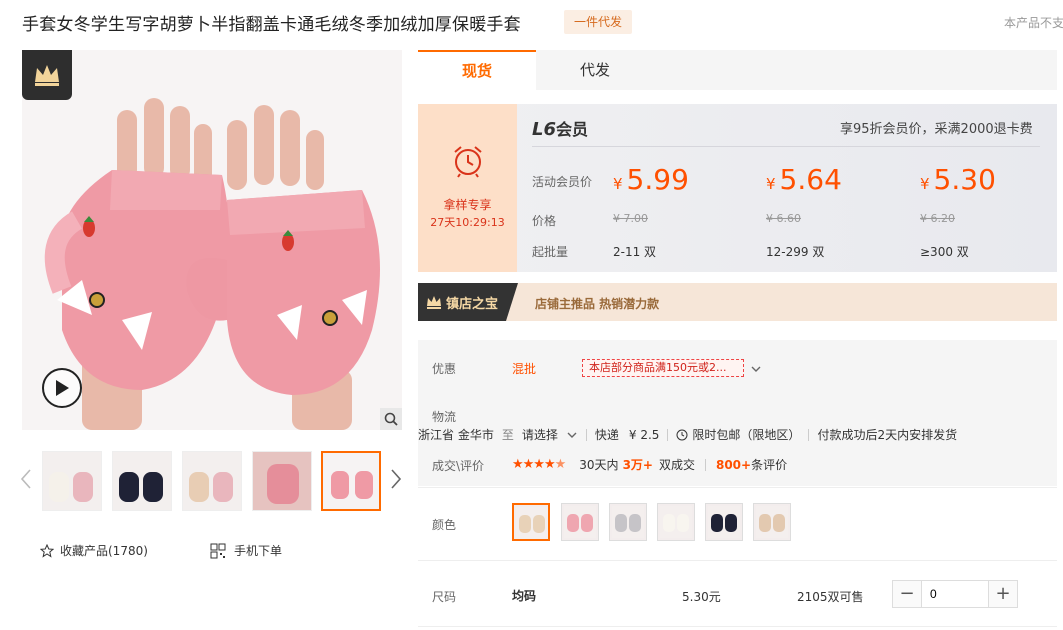  What do you see at coordinates (1033, 23) in the screenshot?
I see `not-supported-notice: 本产品不支` at bounding box center [1033, 23].